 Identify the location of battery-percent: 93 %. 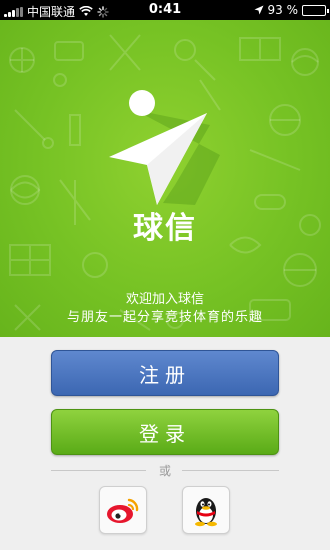
(283, 10).